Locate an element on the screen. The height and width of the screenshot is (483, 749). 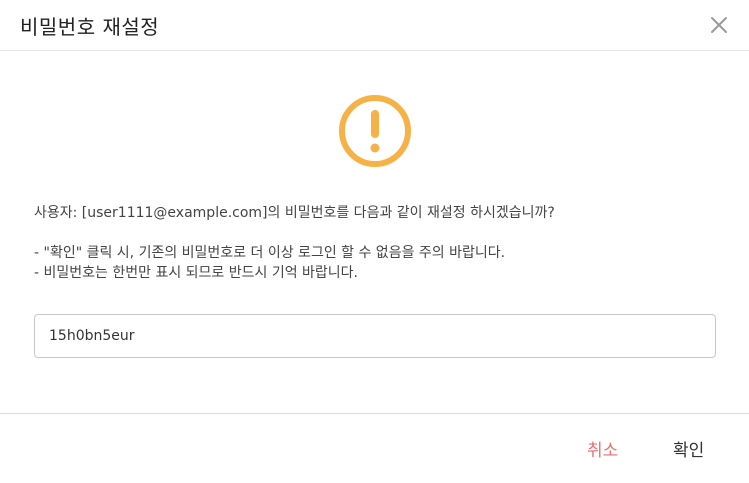
dialog-header: 비밀번호 재설정 is located at coordinates (374, 25).